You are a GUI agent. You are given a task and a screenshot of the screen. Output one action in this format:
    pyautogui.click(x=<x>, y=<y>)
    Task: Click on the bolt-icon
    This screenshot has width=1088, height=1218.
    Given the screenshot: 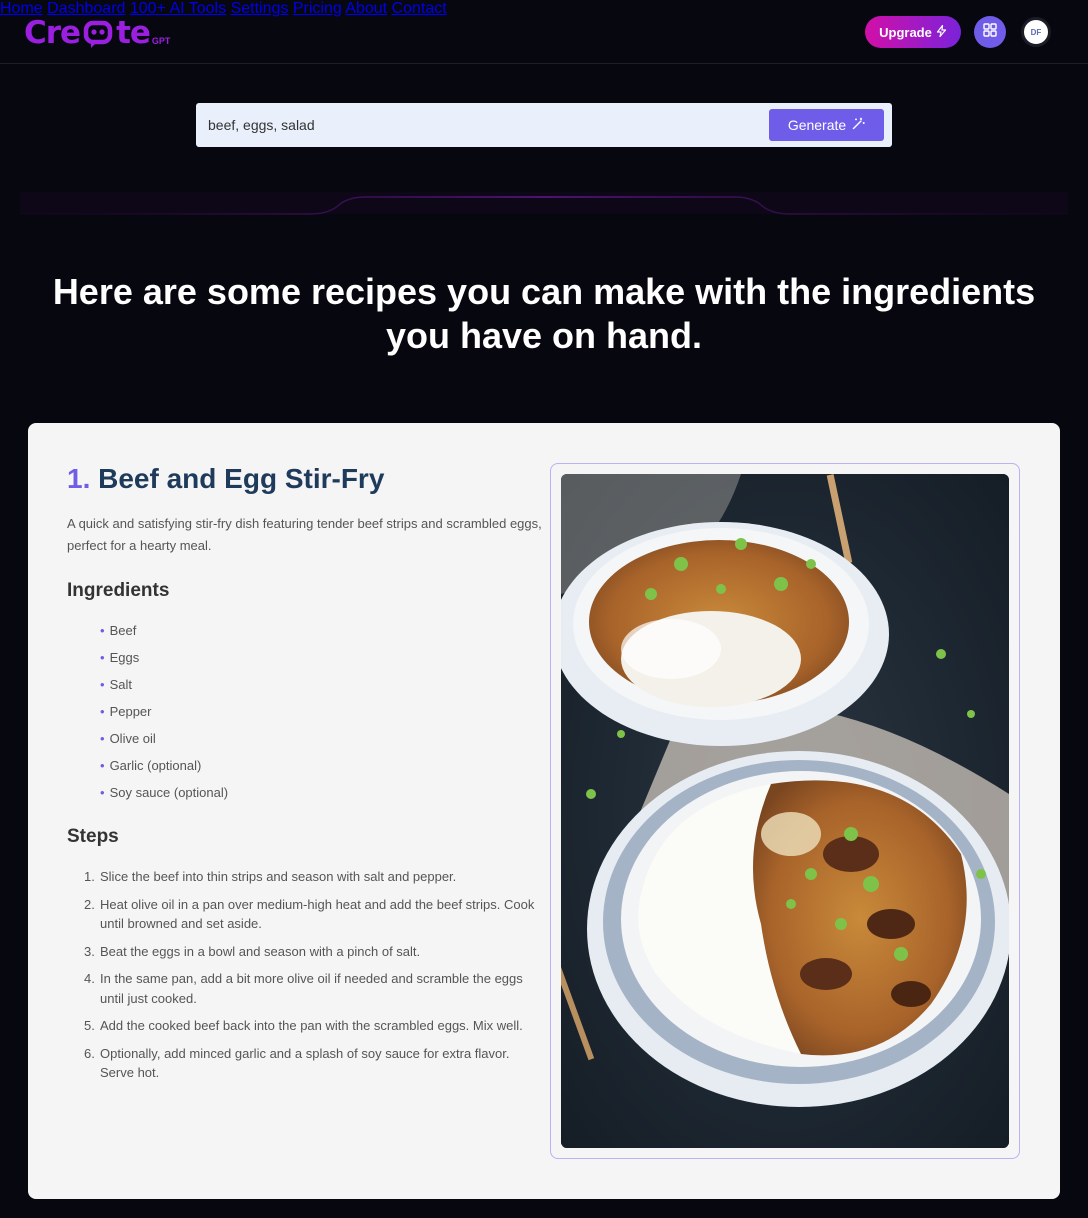 What is the action you would take?
    pyautogui.click(x=941, y=32)
    